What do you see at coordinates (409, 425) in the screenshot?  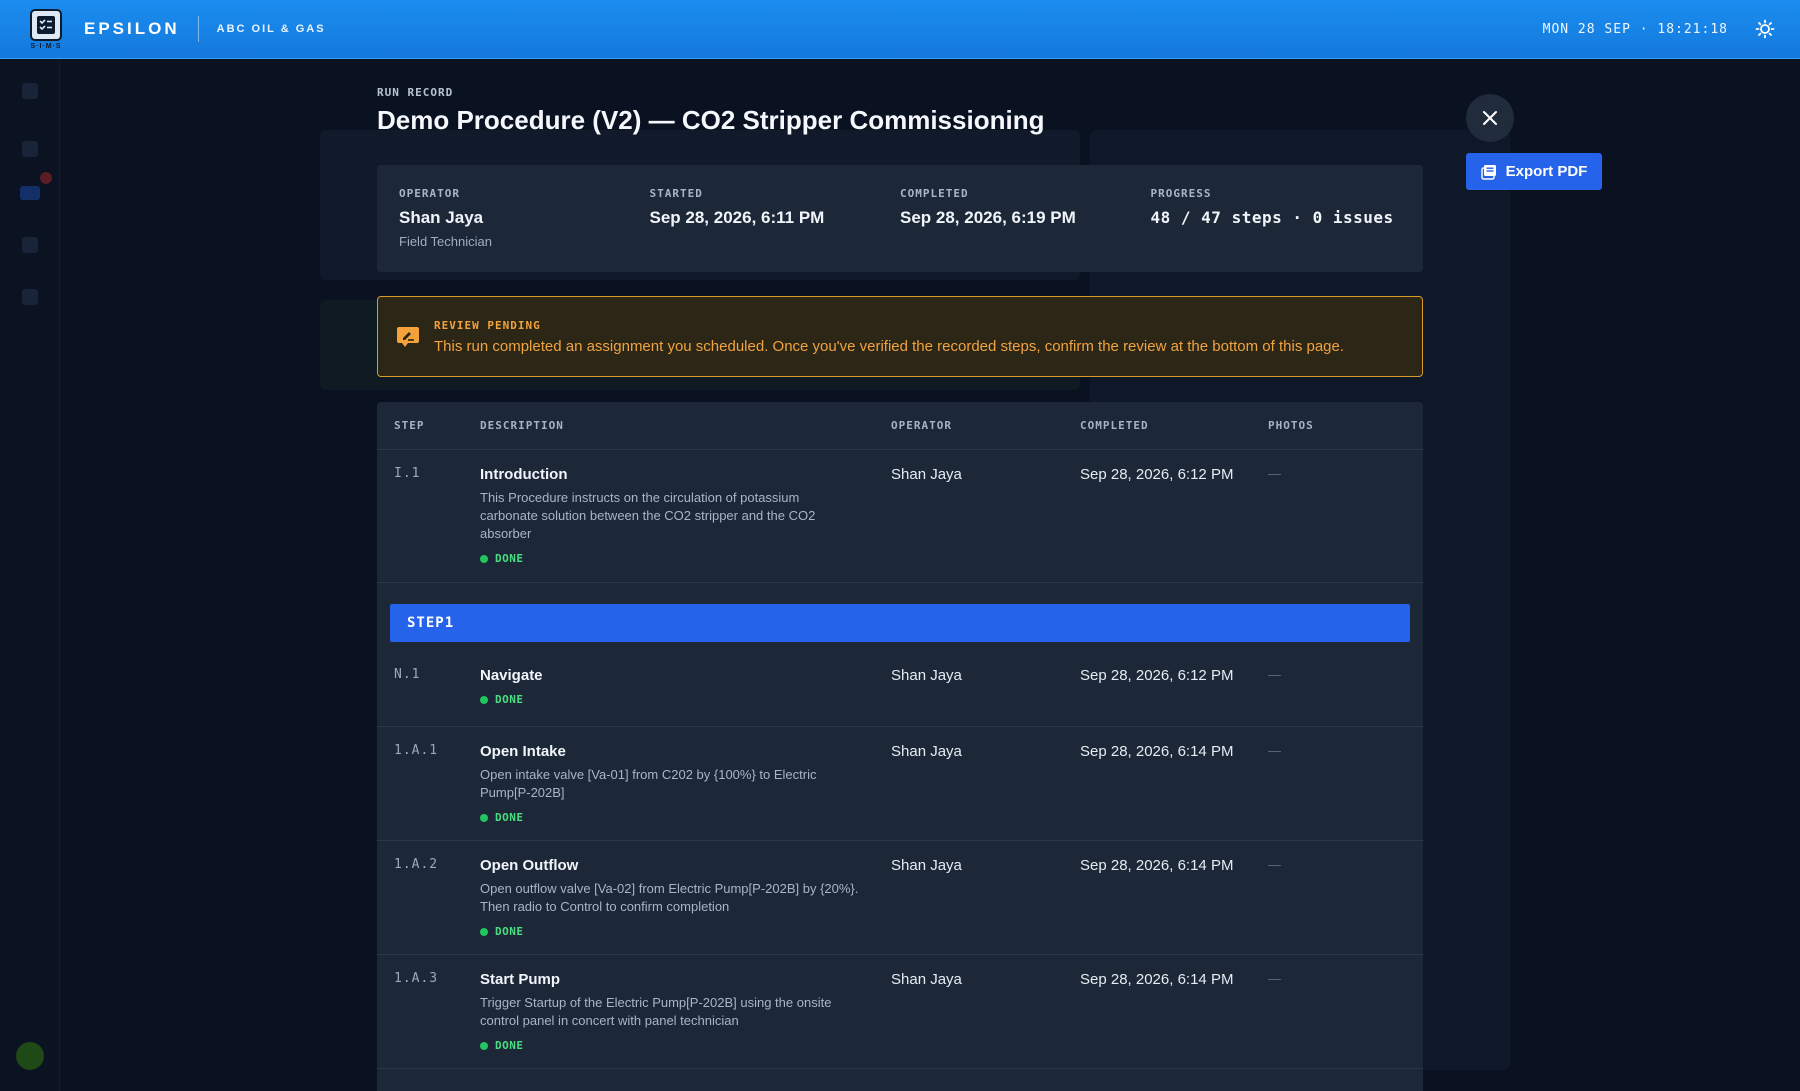 I see `column-header-step: STEP` at bounding box center [409, 425].